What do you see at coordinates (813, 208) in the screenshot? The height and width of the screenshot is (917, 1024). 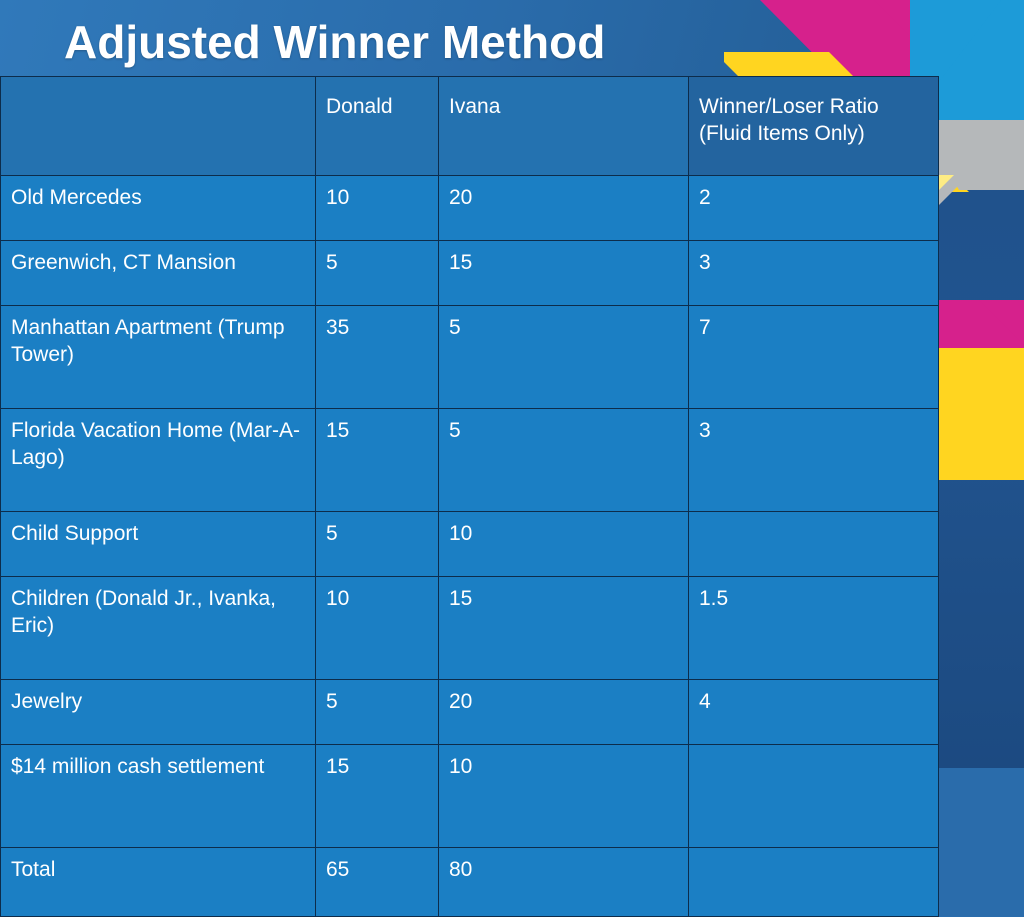 I see `row-value-ratio: 2` at bounding box center [813, 208].